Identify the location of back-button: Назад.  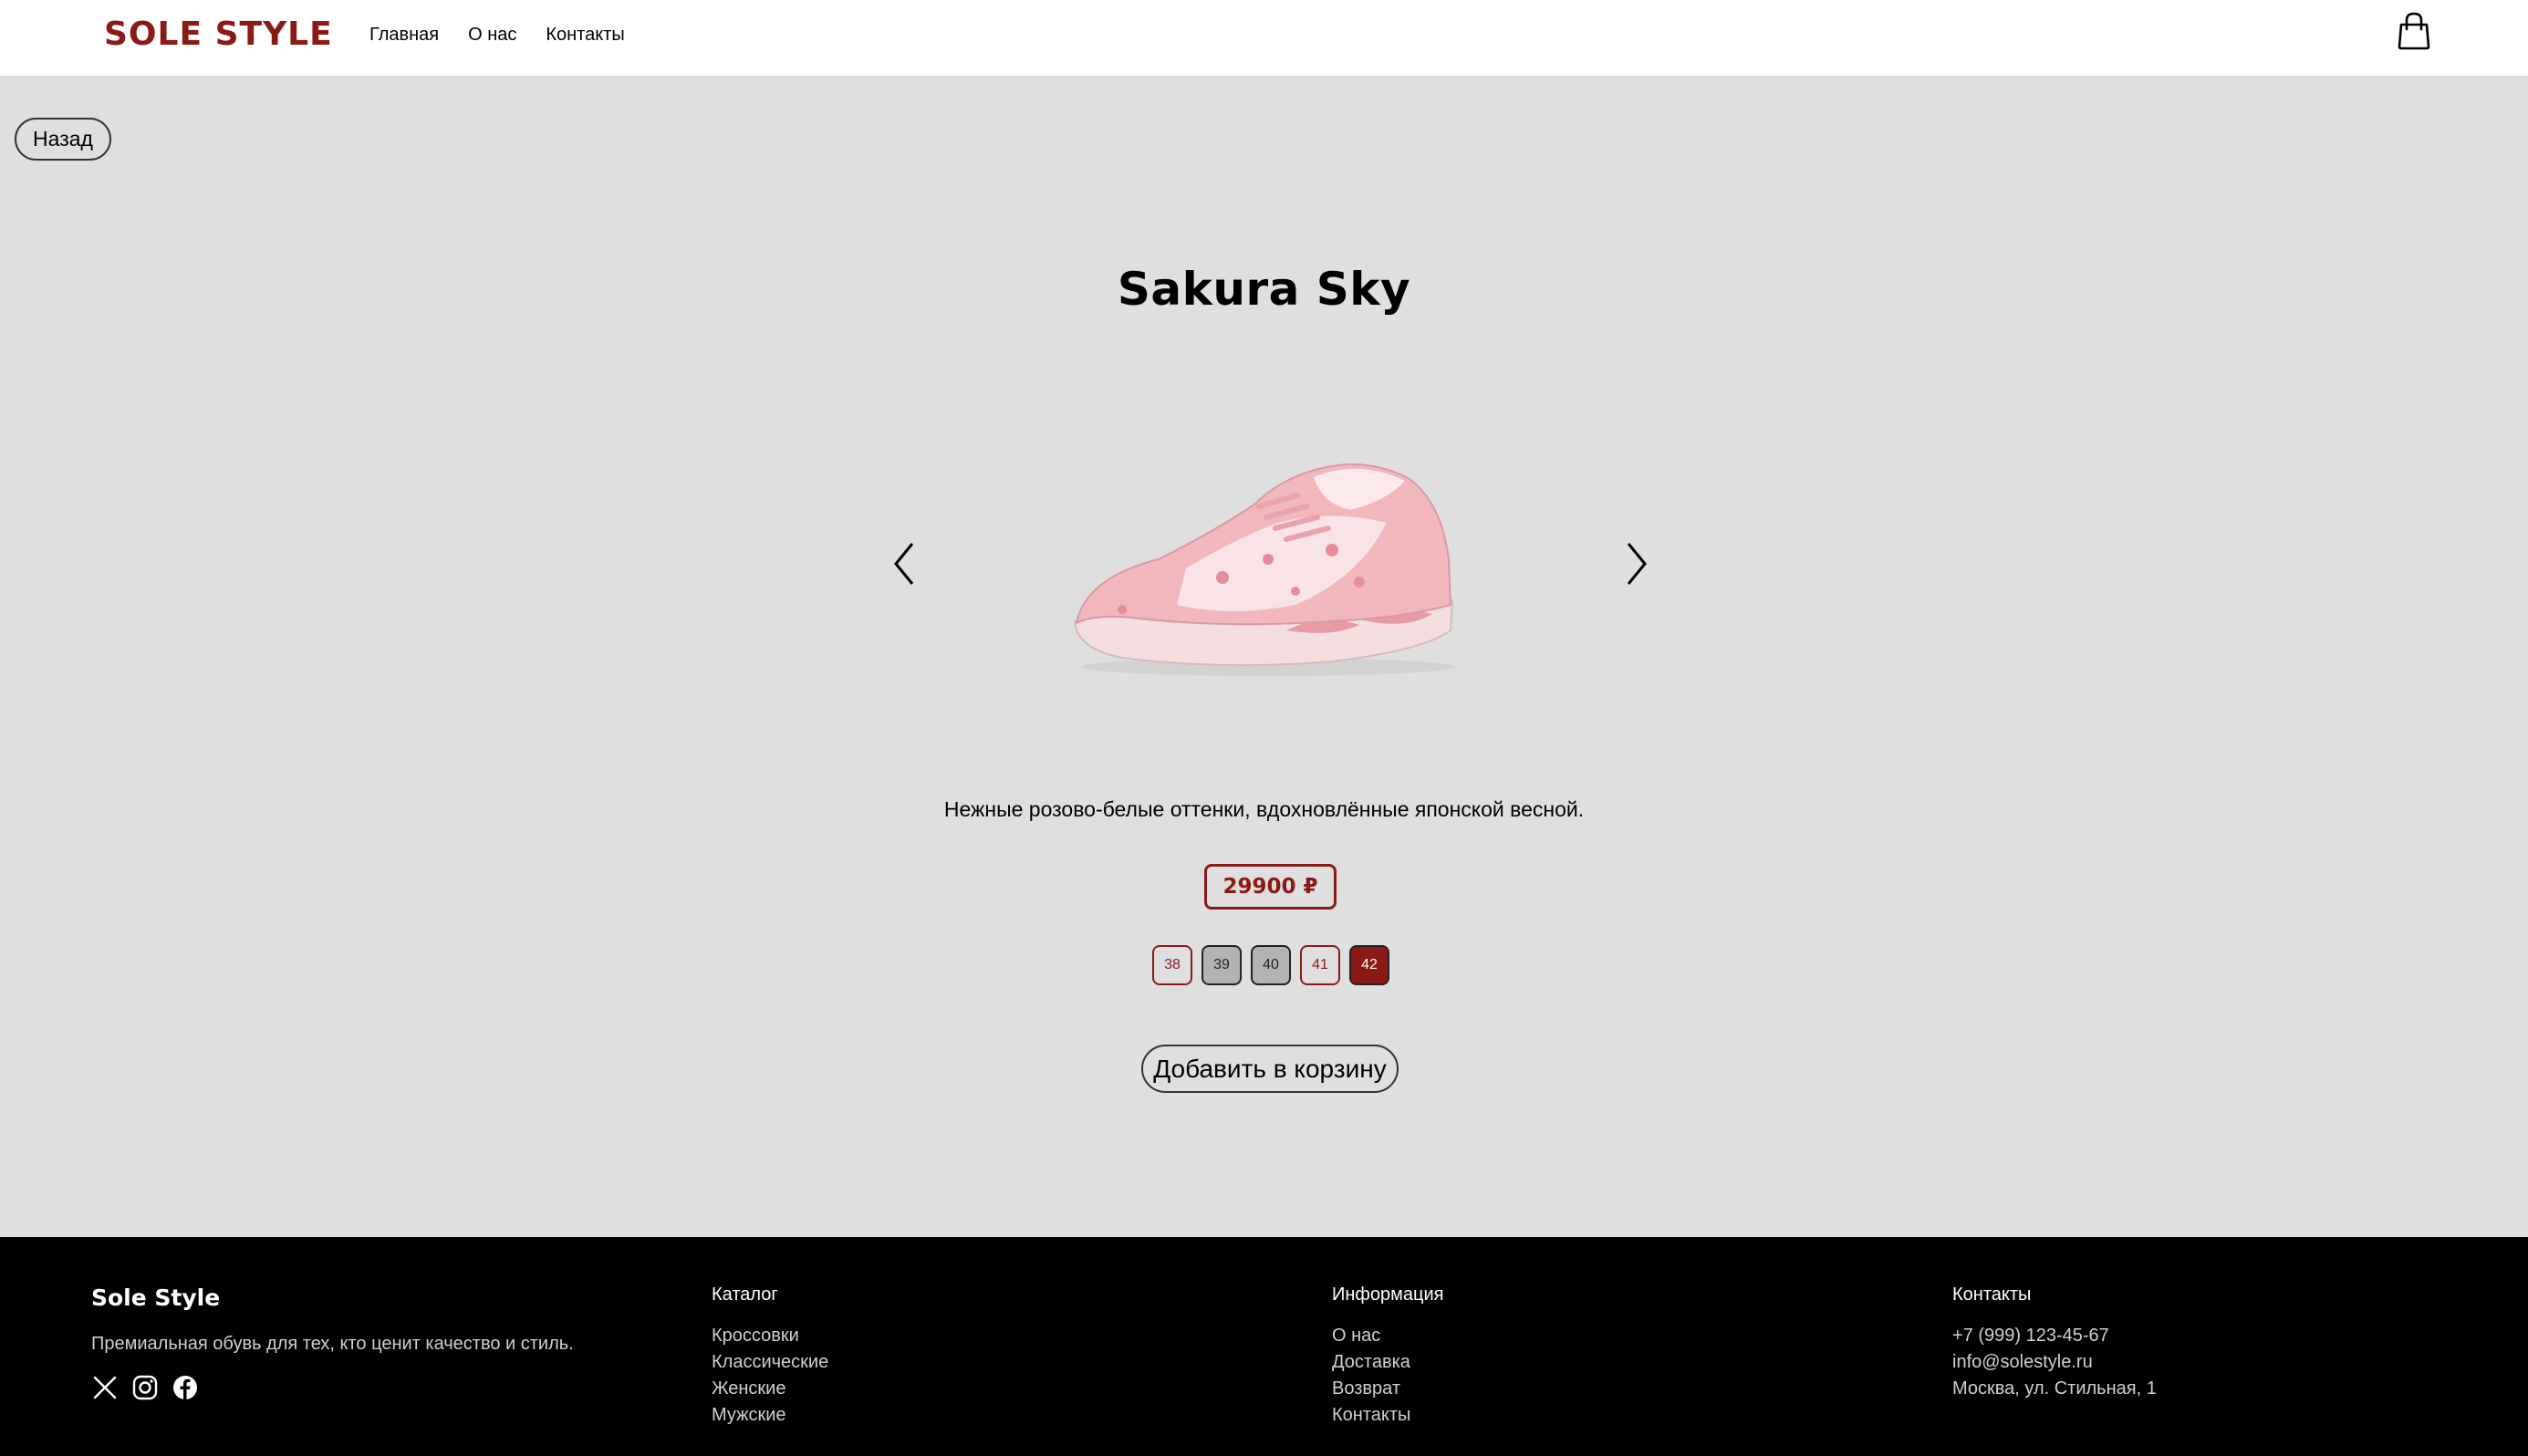
(63, 139).